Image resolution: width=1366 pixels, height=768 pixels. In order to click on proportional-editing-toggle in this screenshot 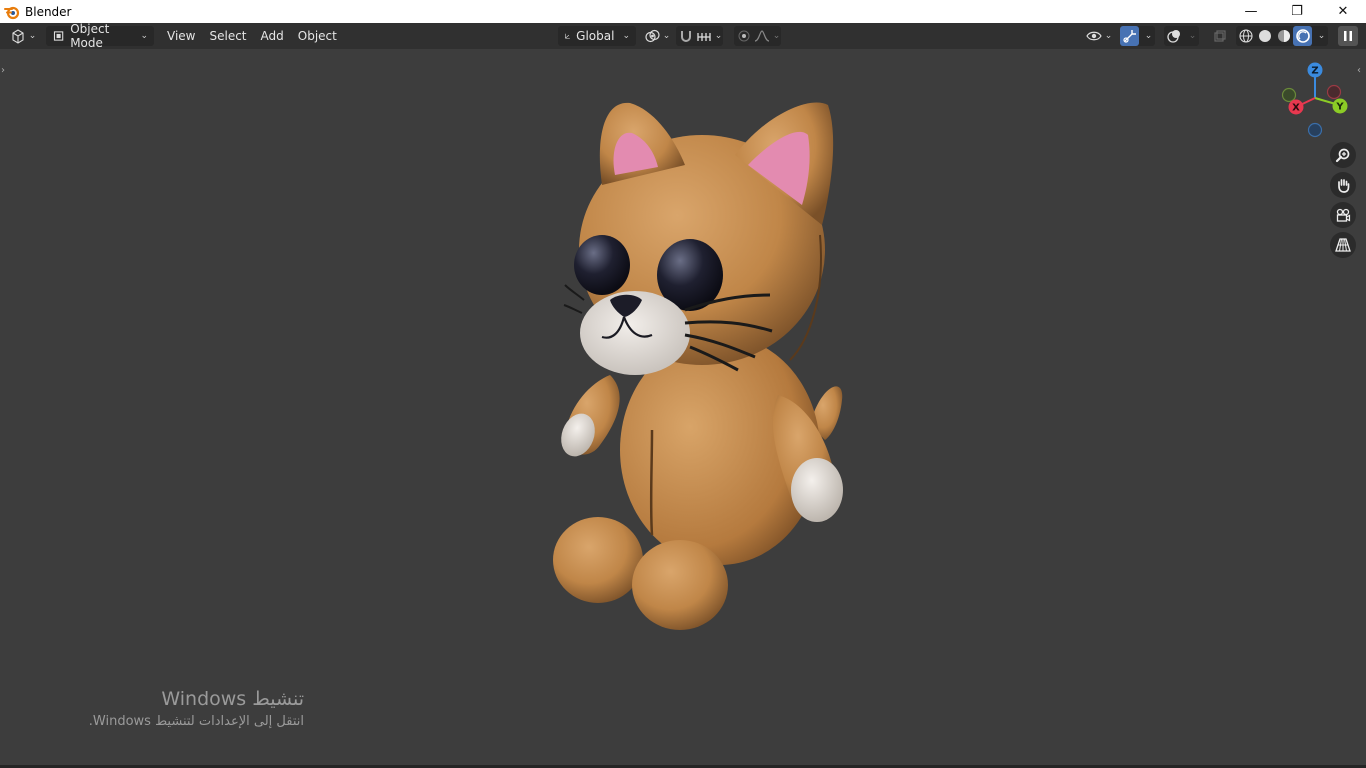, I will do `click(743, 36)`.